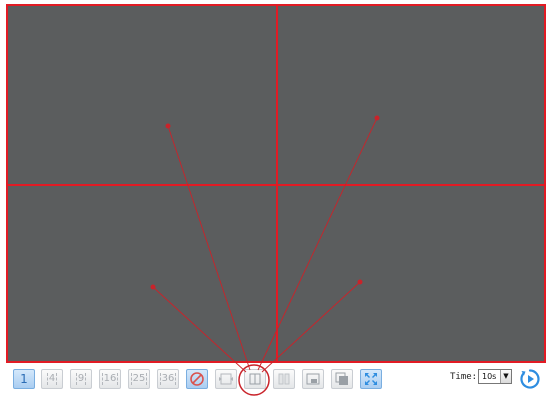 This screenshot has width=550, height=401. I want to click on picture-in-picture-icon, so click(313, 379).